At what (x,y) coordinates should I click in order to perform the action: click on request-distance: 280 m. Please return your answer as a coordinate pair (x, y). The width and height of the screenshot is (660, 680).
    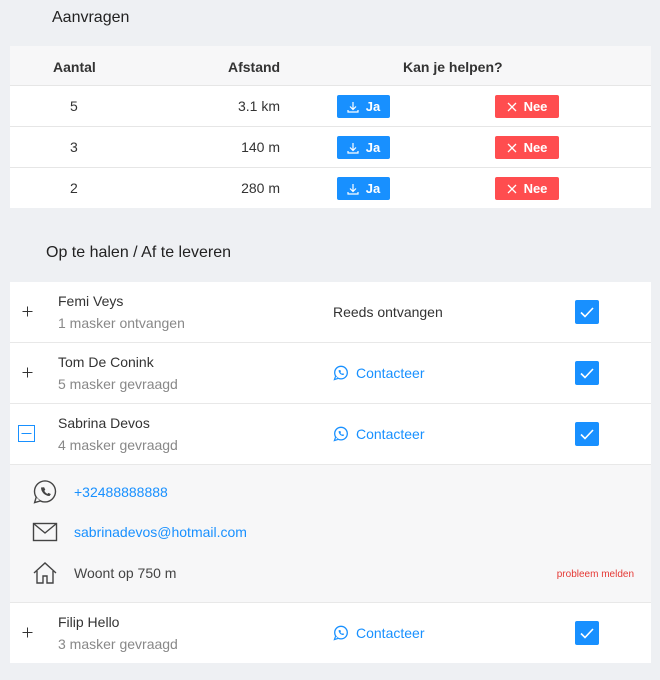
    Looking at the image, I should click on (260, 188).